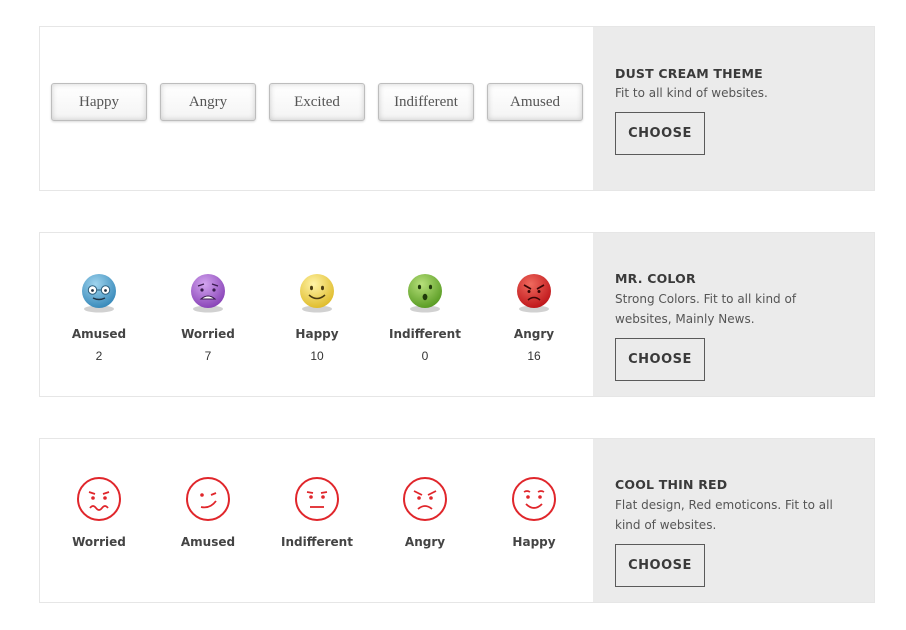  I want to click on reaction-count: 0, so click(425, 356).